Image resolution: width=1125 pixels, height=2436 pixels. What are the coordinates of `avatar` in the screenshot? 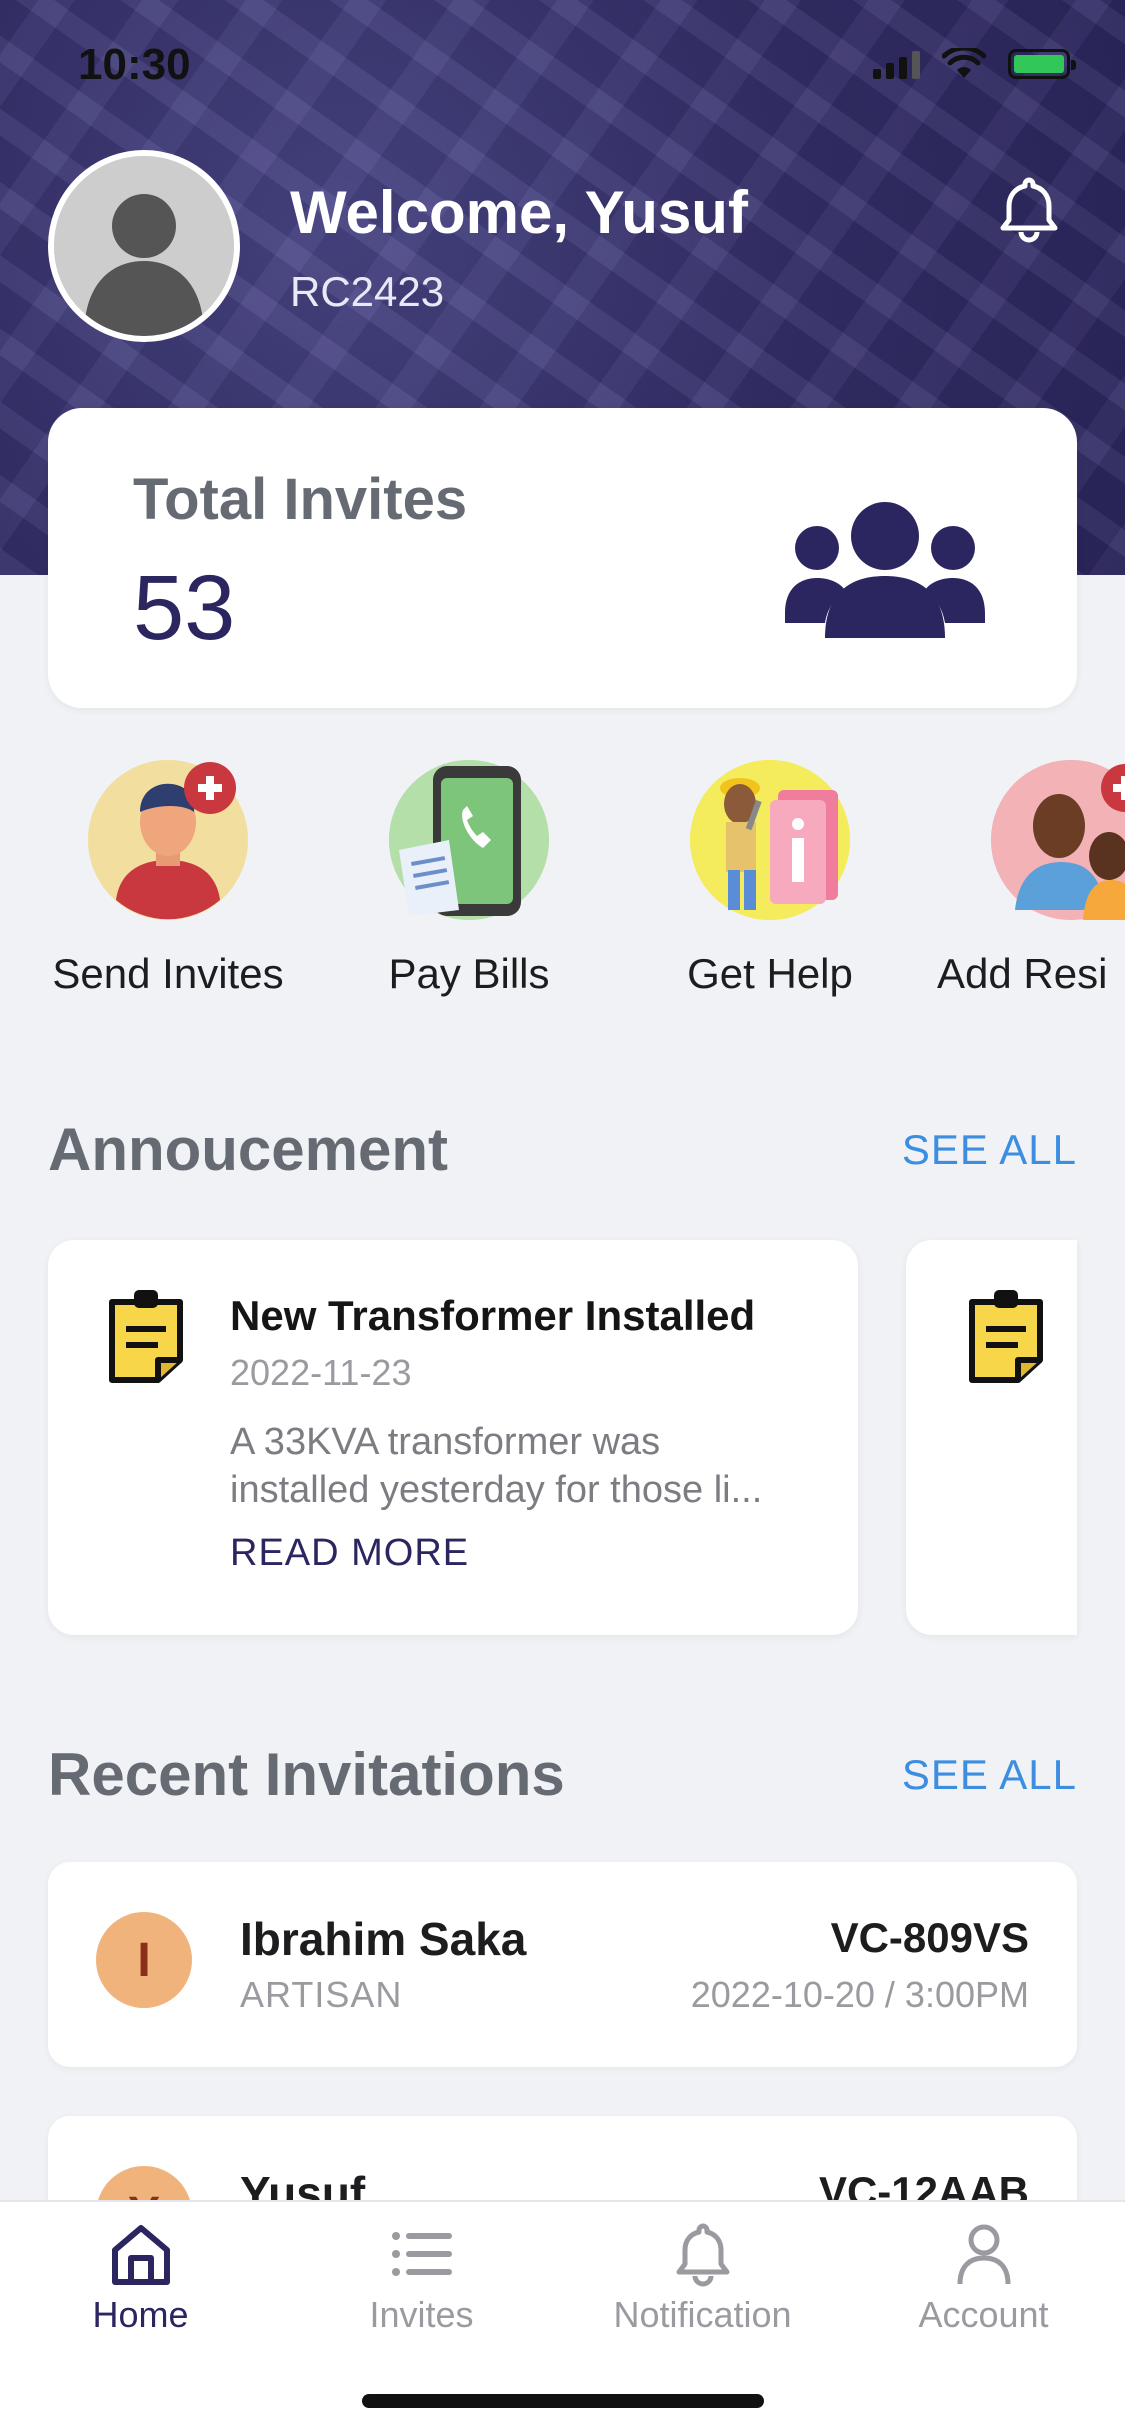 It's located at (144, 246).